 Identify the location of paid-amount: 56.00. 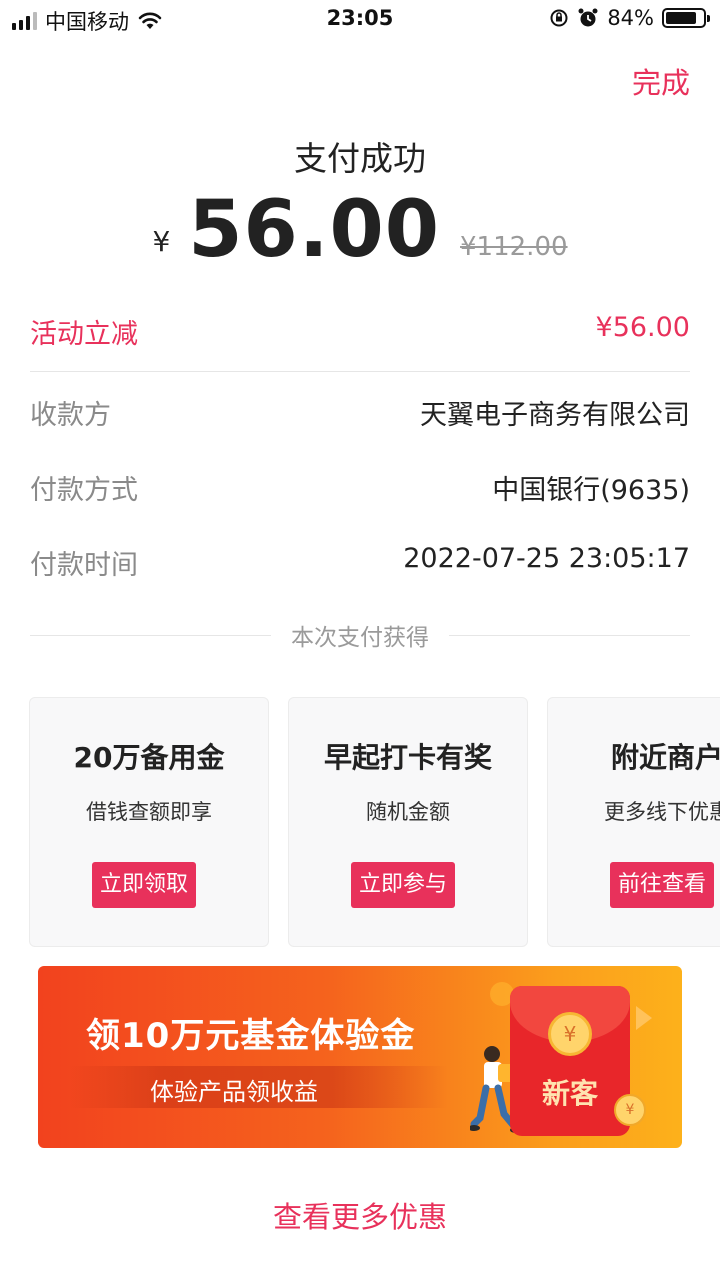
(314, 230).